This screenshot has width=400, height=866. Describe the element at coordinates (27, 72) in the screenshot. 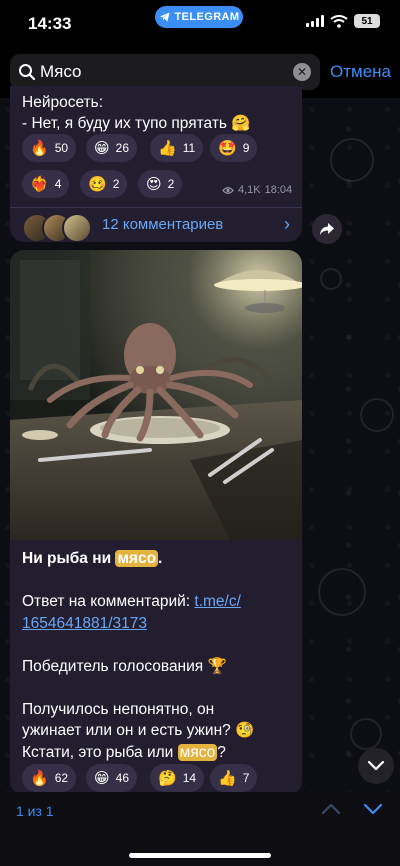

I see `search-icon` at that location.